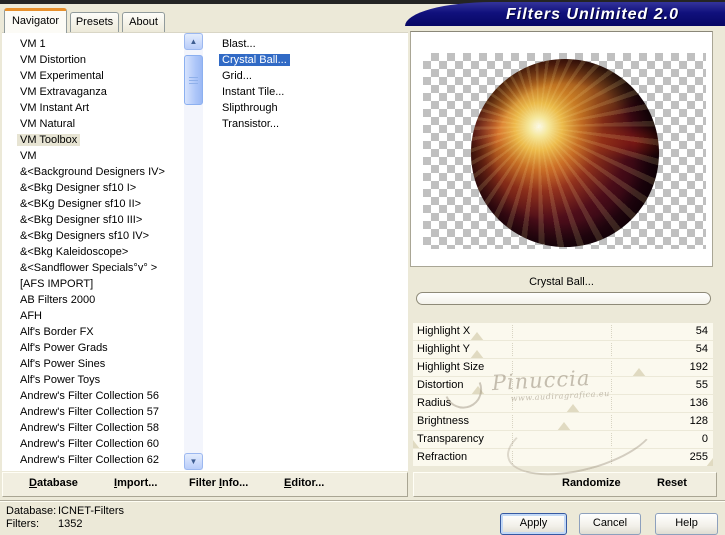 The image size is (725, 535). I want to click on parameter-slider: Brightness 128, so click(563, 421).